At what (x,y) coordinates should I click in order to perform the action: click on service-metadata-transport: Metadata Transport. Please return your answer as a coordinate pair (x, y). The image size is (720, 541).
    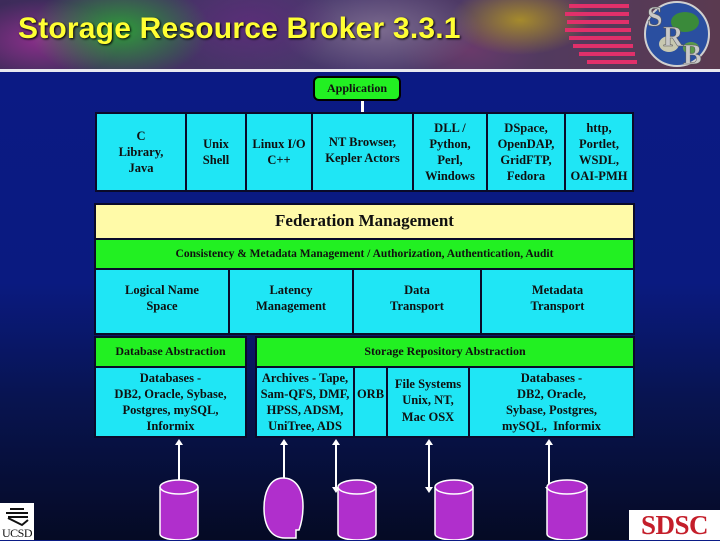
    Looking at the image, I should click on (557, 301).